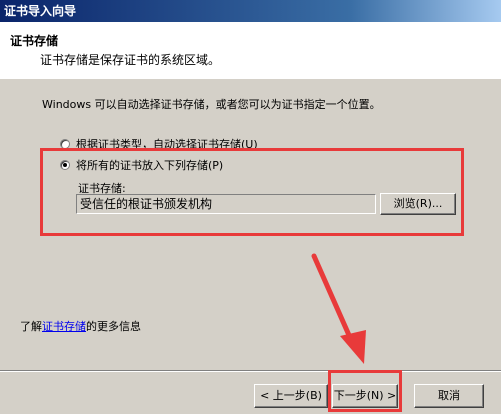  I want to click on footer-separator, so click(250, 371).